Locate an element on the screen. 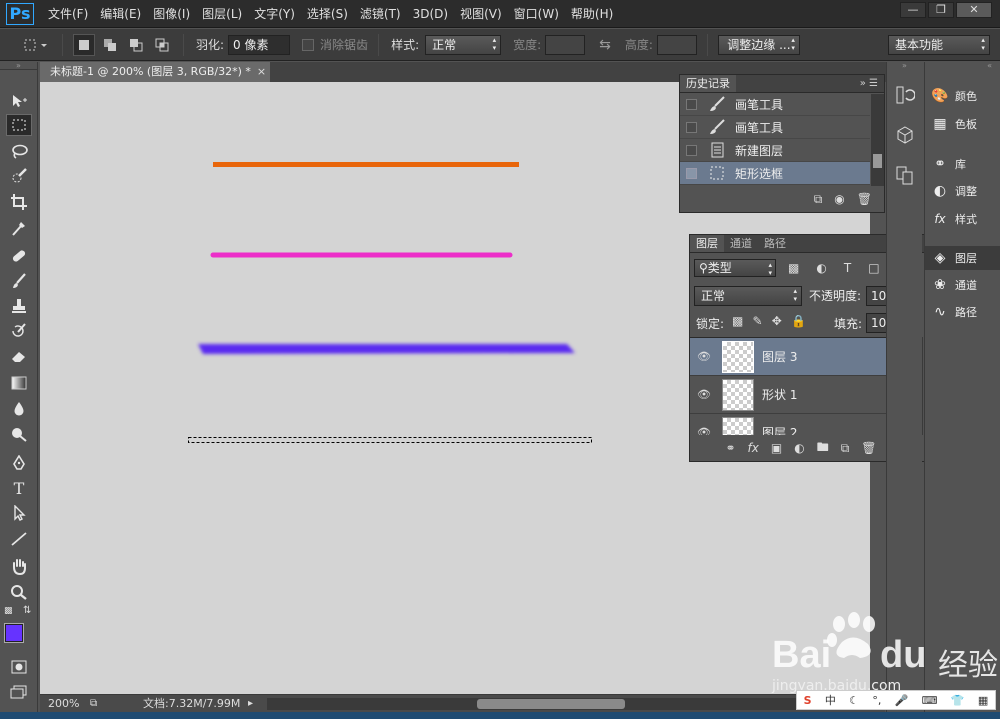 This screenshot has height=719, width=1000. tool-preset-picker is located at coordinates (37, 45).